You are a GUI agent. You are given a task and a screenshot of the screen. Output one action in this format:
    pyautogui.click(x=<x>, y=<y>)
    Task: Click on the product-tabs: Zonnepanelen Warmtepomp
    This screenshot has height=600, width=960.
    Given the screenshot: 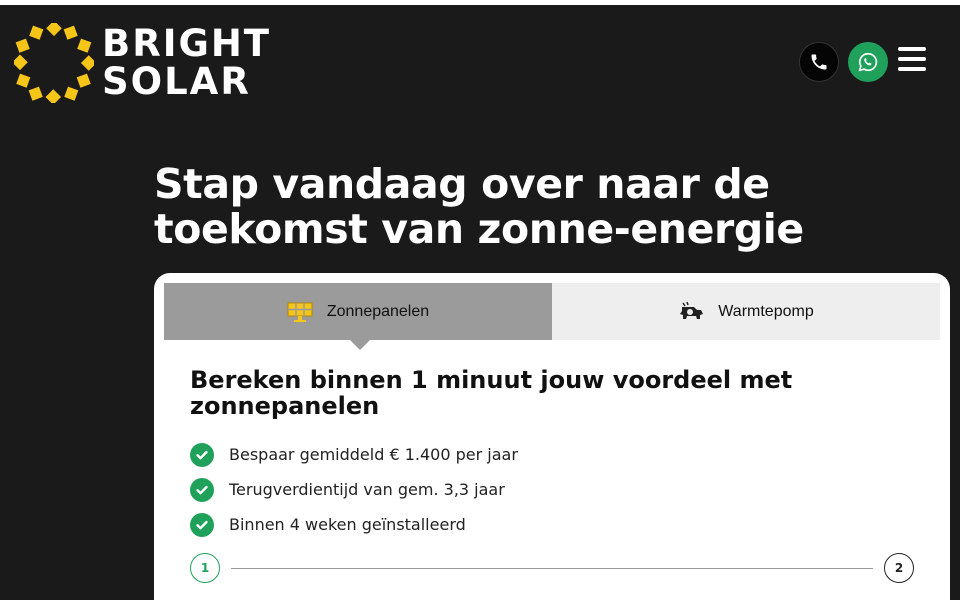 What is the action you would take?
    pyautogui.click(x=552, y=316)
    